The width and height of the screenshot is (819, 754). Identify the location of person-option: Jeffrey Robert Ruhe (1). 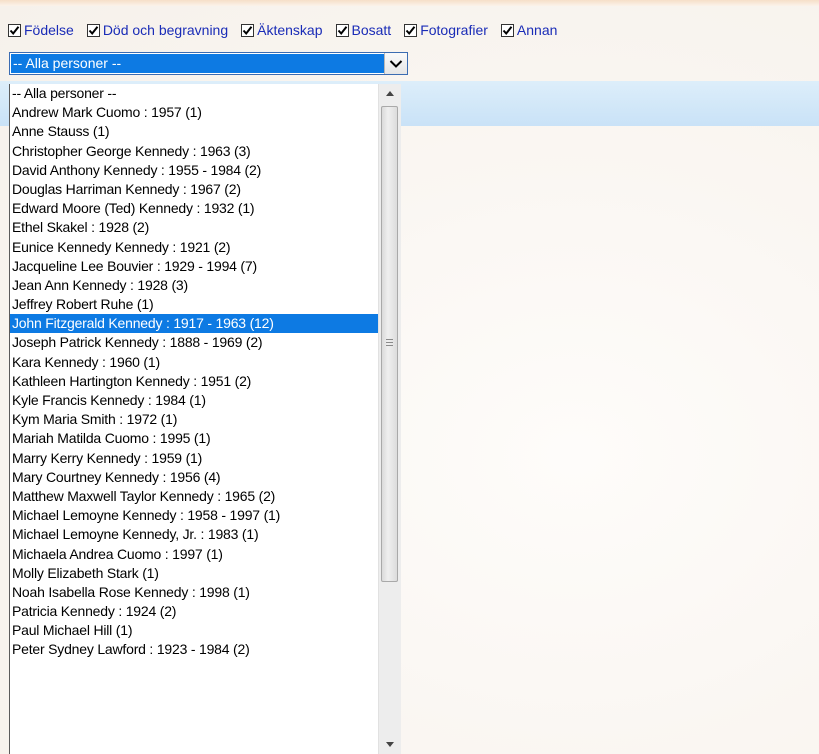
(194, 304).